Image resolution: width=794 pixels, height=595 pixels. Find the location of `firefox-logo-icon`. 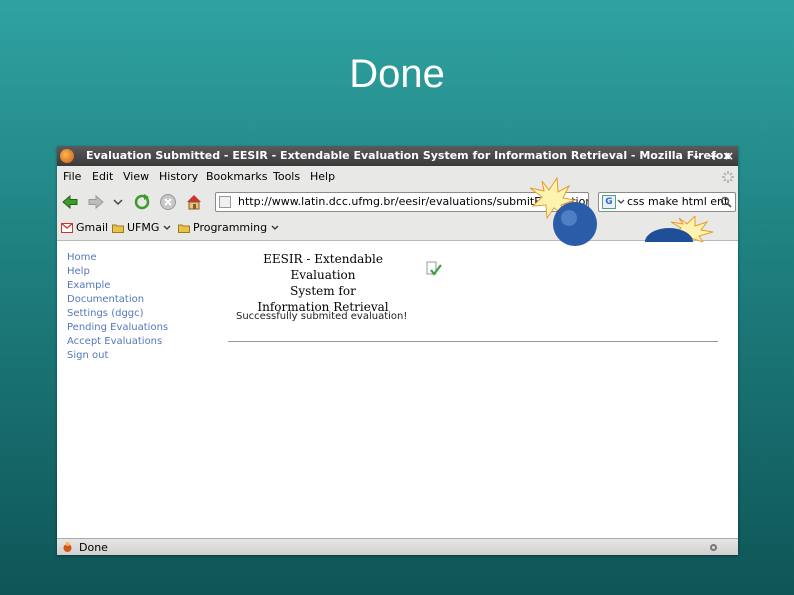

firefox-logo-icon is located at coordinates (67, 156).